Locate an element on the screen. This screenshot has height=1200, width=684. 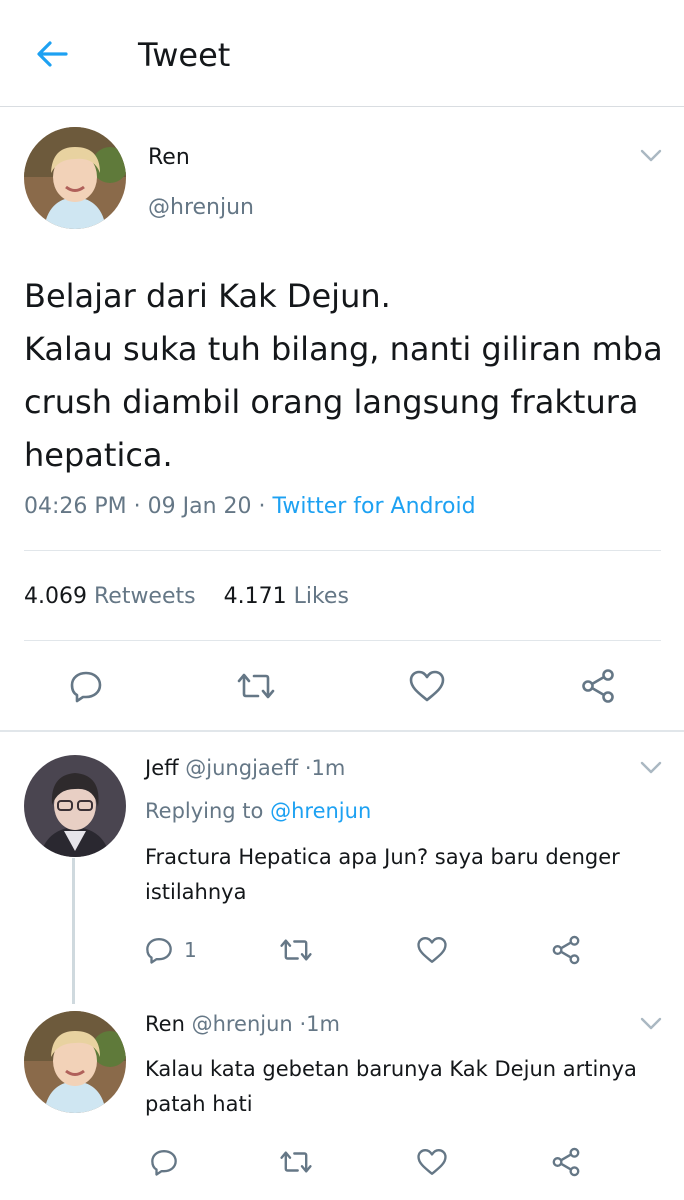
reply-count: 1 is located at coordinates (190, 950).